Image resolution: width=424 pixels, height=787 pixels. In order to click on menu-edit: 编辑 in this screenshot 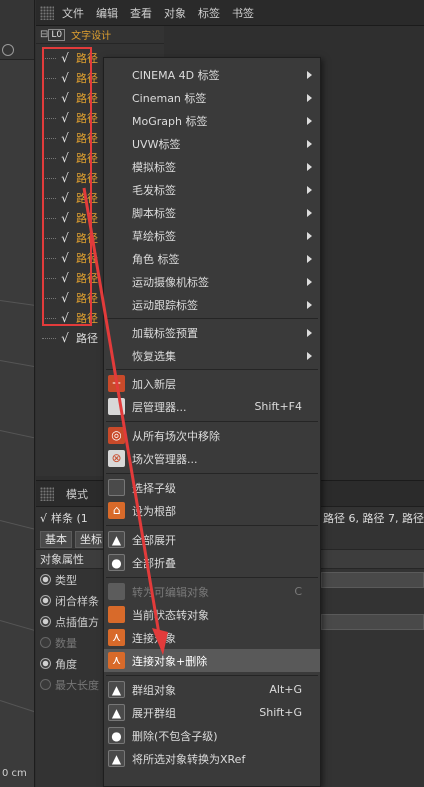, I will do `click(107, 13)`.